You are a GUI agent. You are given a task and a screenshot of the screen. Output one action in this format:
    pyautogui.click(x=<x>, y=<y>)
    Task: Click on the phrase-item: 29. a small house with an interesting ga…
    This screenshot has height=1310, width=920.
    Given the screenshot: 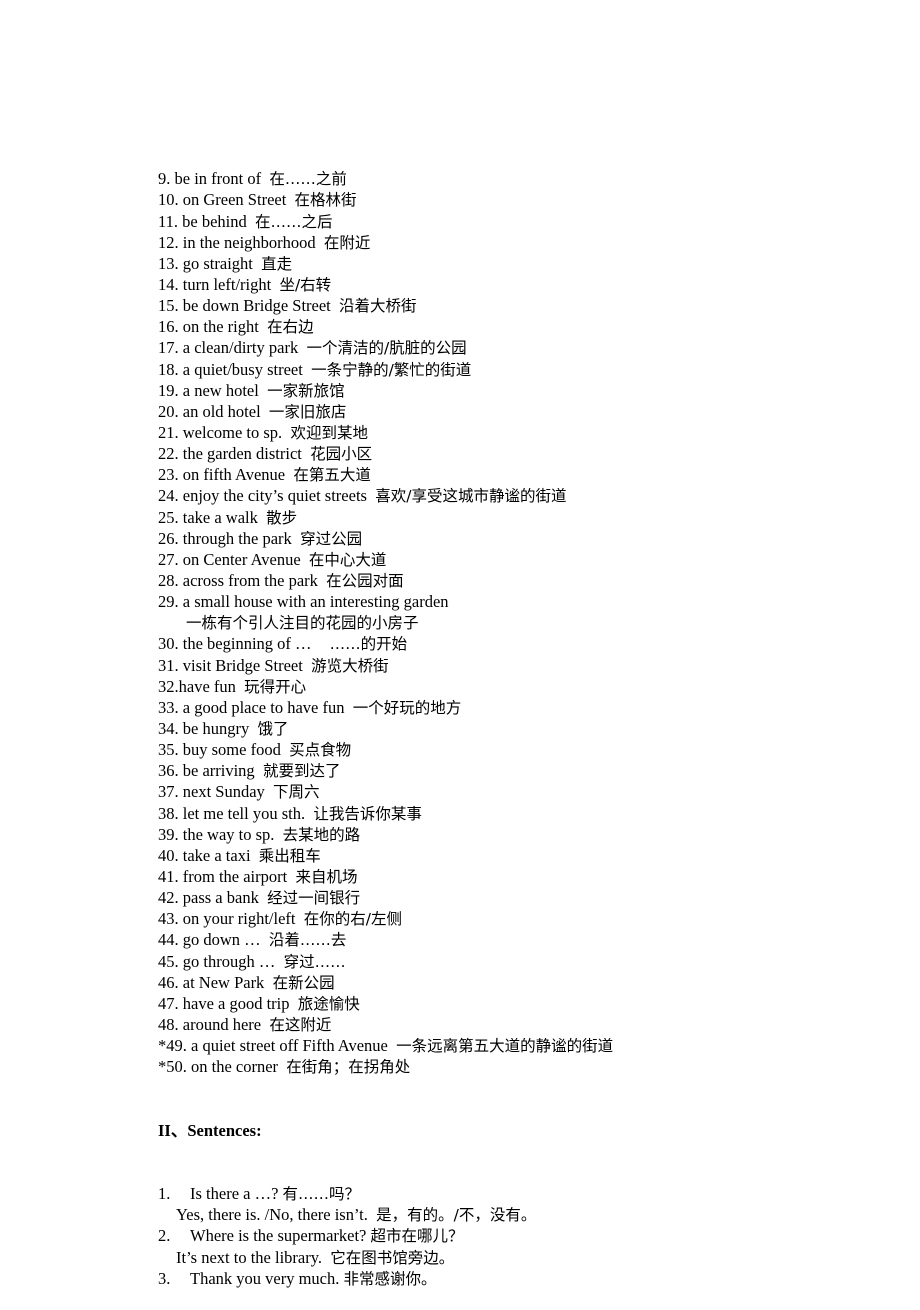 What is the action you would take?
    pyautogui.click(x=385, y=601)
    